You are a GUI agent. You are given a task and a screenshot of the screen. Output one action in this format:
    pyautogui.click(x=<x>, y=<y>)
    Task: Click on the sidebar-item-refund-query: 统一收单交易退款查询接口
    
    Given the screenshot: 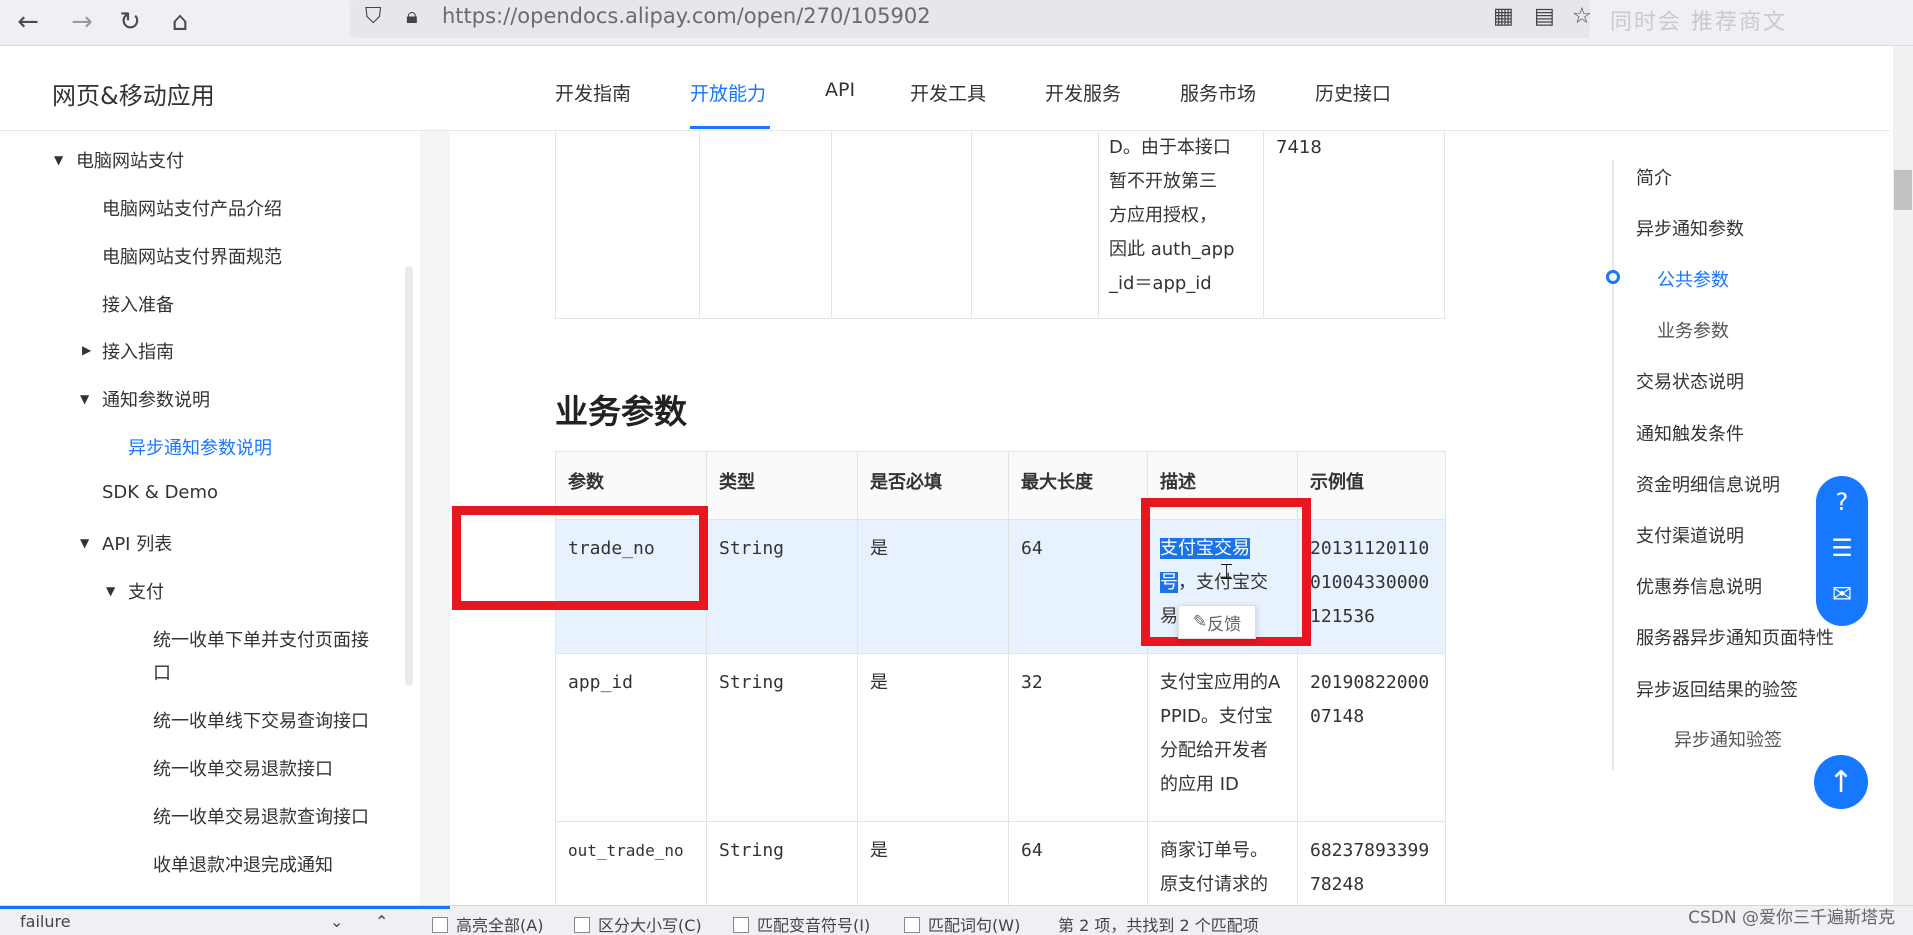 What is the action you would take?
    pyautogui.click(x=261, y=816)
    